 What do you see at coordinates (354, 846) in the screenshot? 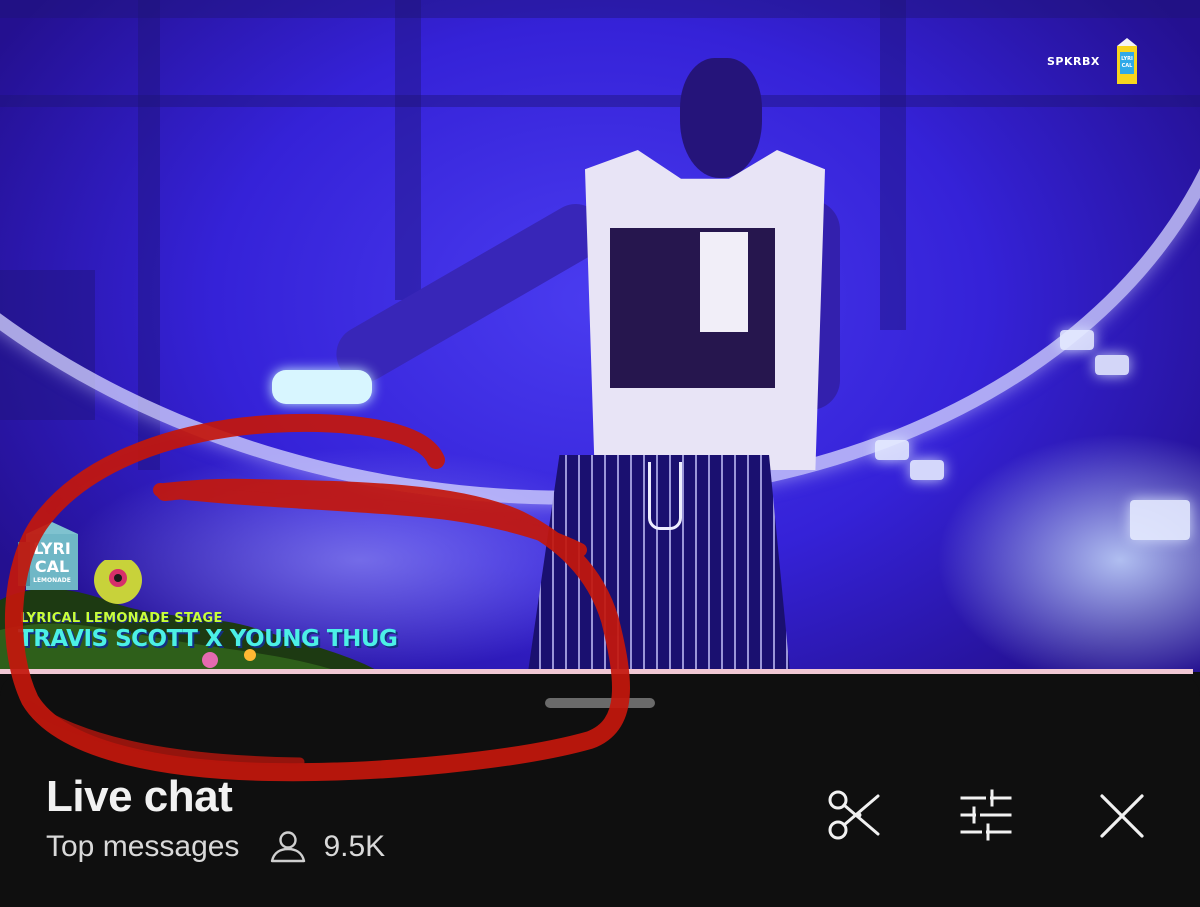
I see `viewer-count: 9.5K` at bounding box center [354, 846].